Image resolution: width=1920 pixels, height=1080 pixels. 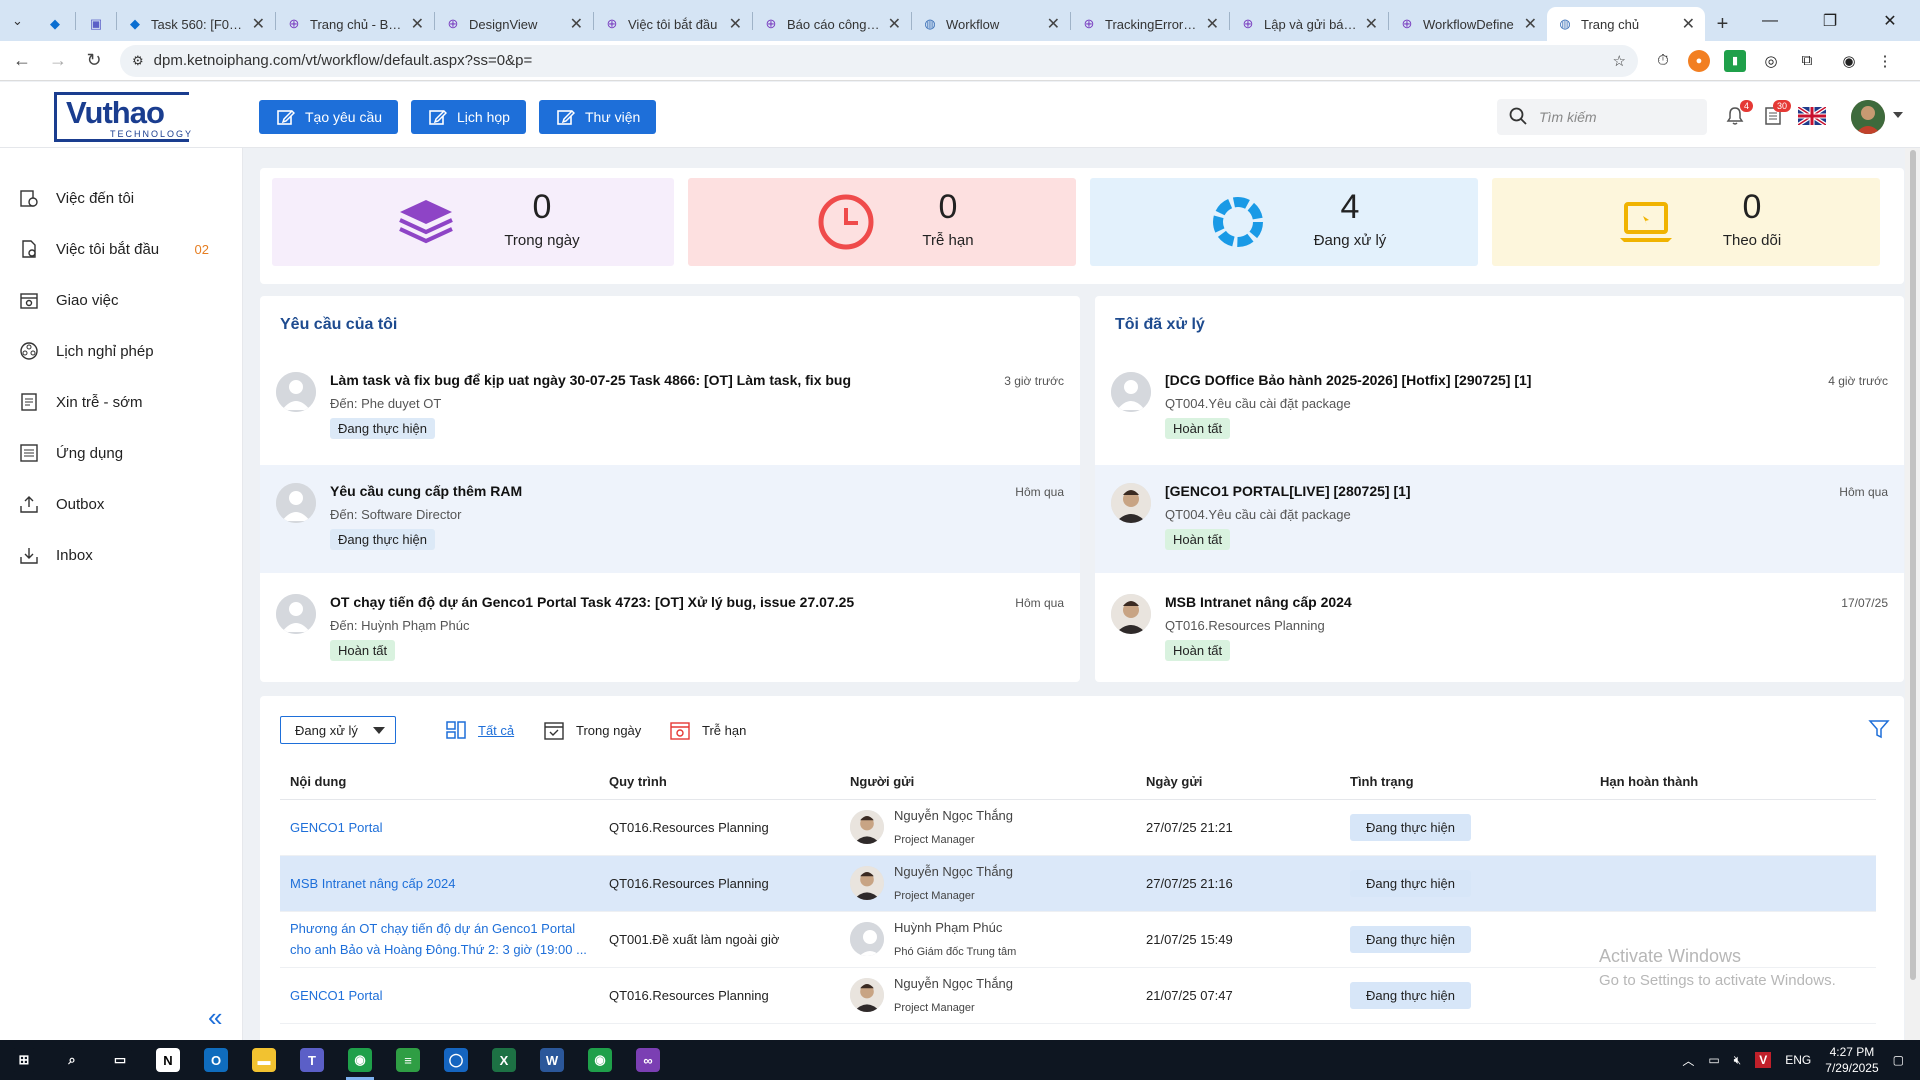 What do you see at coordinates (168, 1060) in the screenshot?
I see `taskbar-notion-icon: N` at bounding box center [168, 1060].